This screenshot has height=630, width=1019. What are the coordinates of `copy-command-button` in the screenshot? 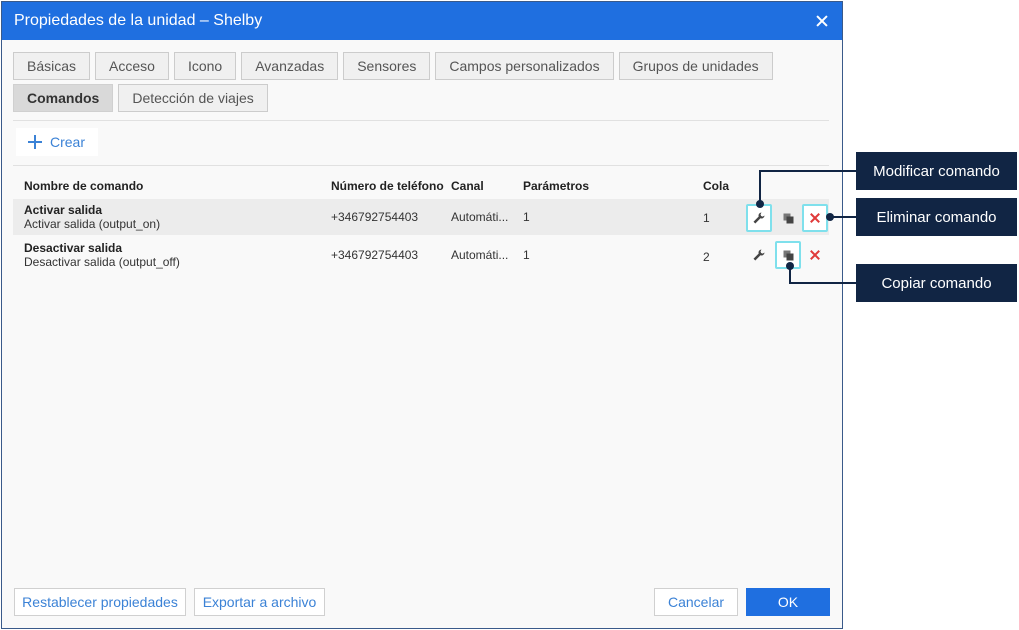 It's located at (788, 218).